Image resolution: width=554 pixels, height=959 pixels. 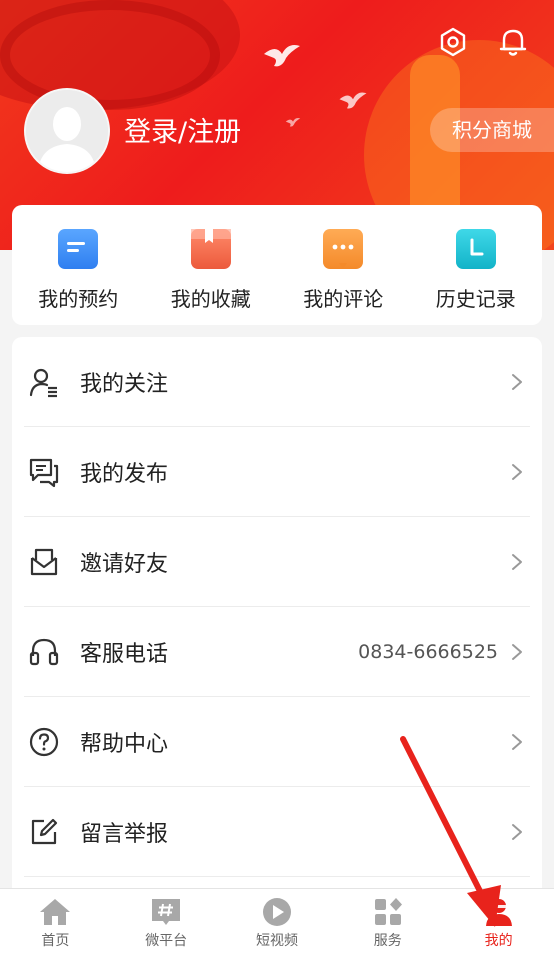 I want to click on menu-item-label: 留言举报, so click(x=124, y=834).